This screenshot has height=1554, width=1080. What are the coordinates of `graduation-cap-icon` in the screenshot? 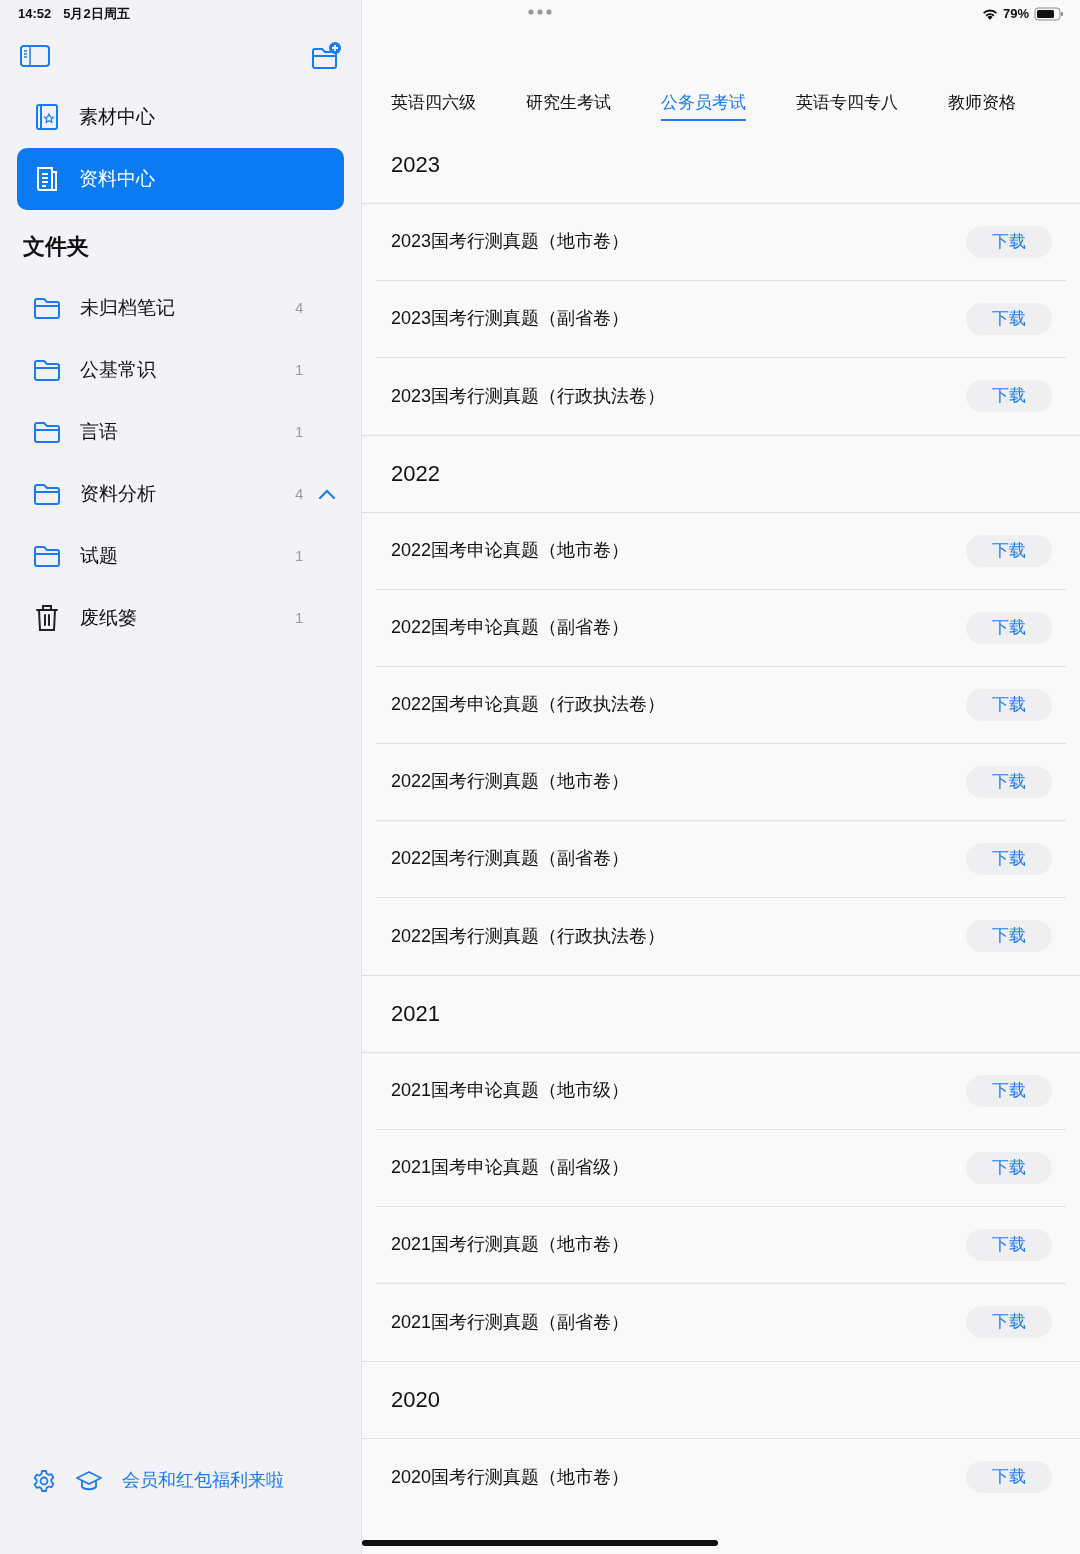 It's located at (89, 1480).